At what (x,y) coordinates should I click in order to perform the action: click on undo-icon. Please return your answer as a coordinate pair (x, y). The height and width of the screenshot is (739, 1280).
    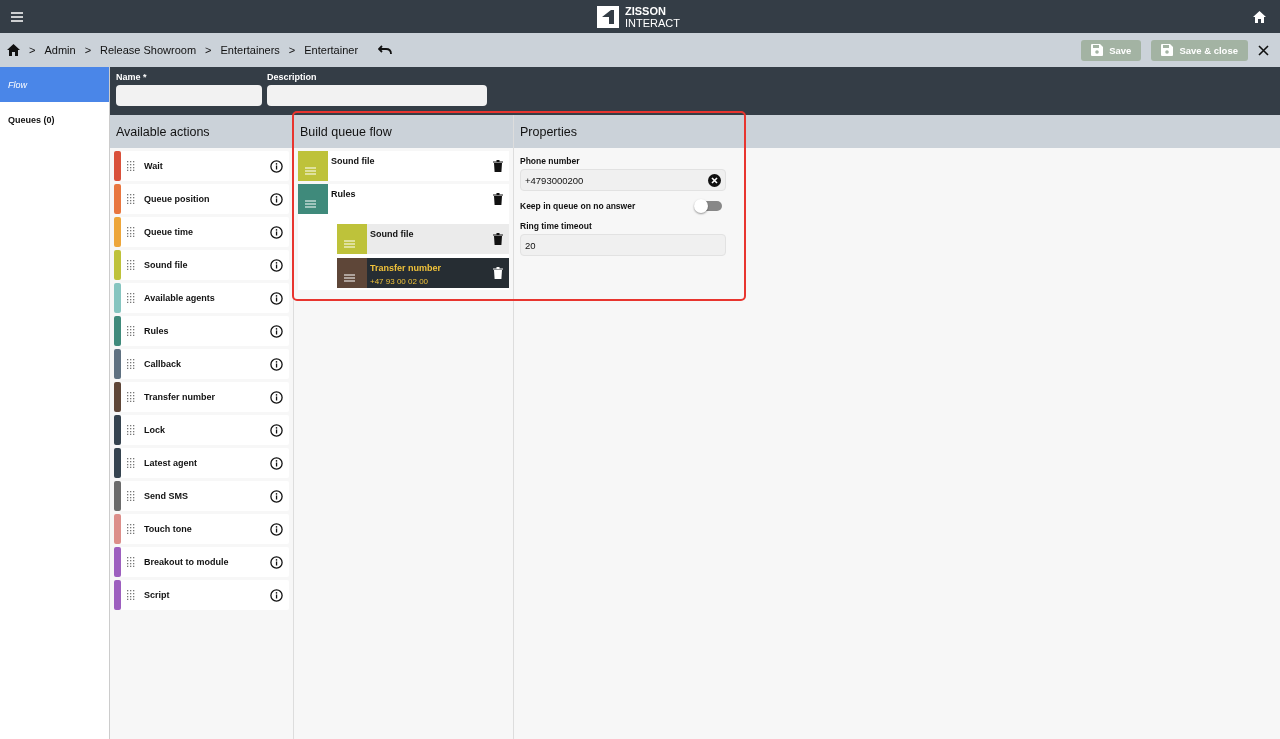
    Looking at the image, I should click on (385, 50).